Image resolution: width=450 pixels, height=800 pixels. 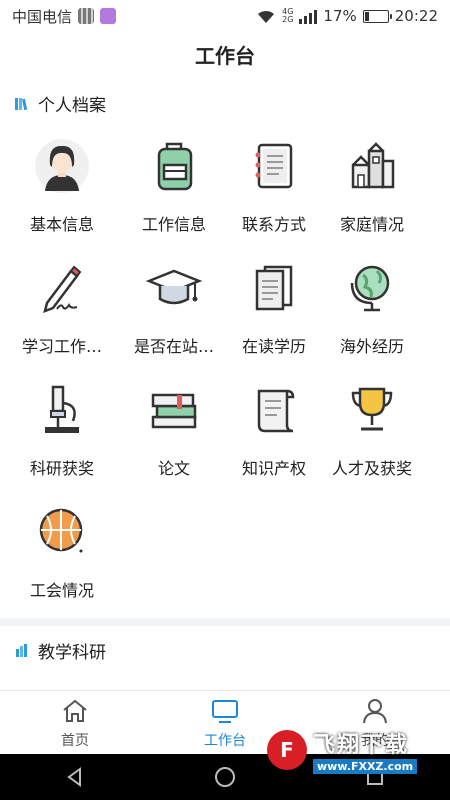 I want to click on watermark-logo: F 飞翔下载 www.FXXZ.com, so click(x=354, y=750).